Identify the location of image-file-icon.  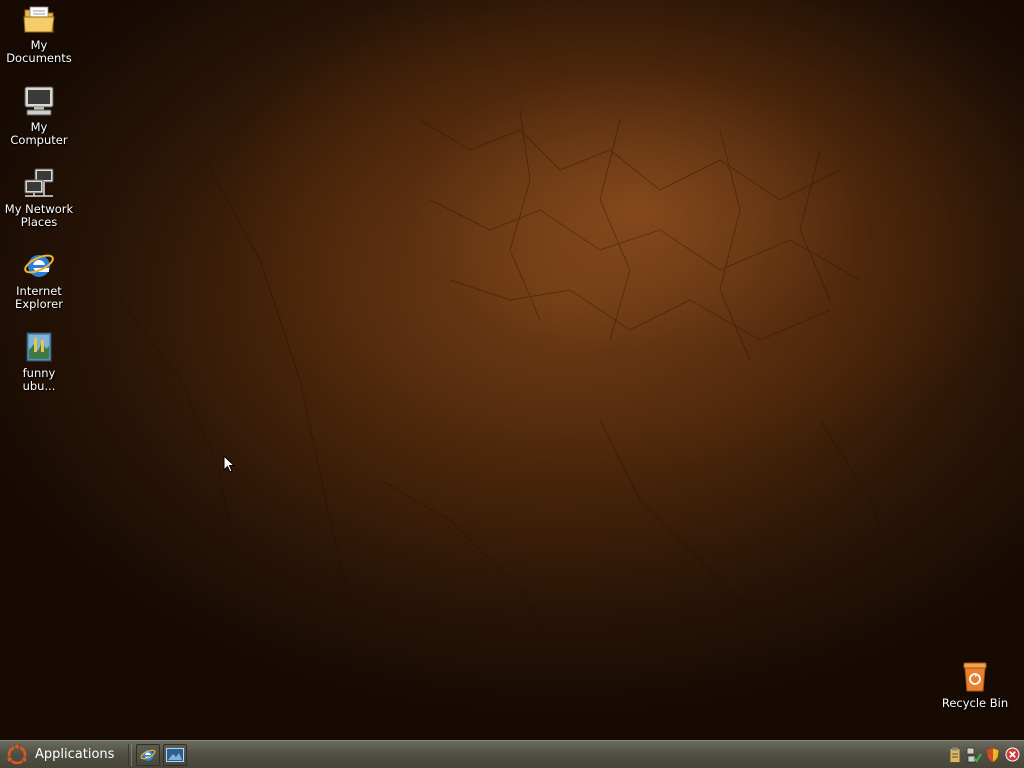
(39, 347).